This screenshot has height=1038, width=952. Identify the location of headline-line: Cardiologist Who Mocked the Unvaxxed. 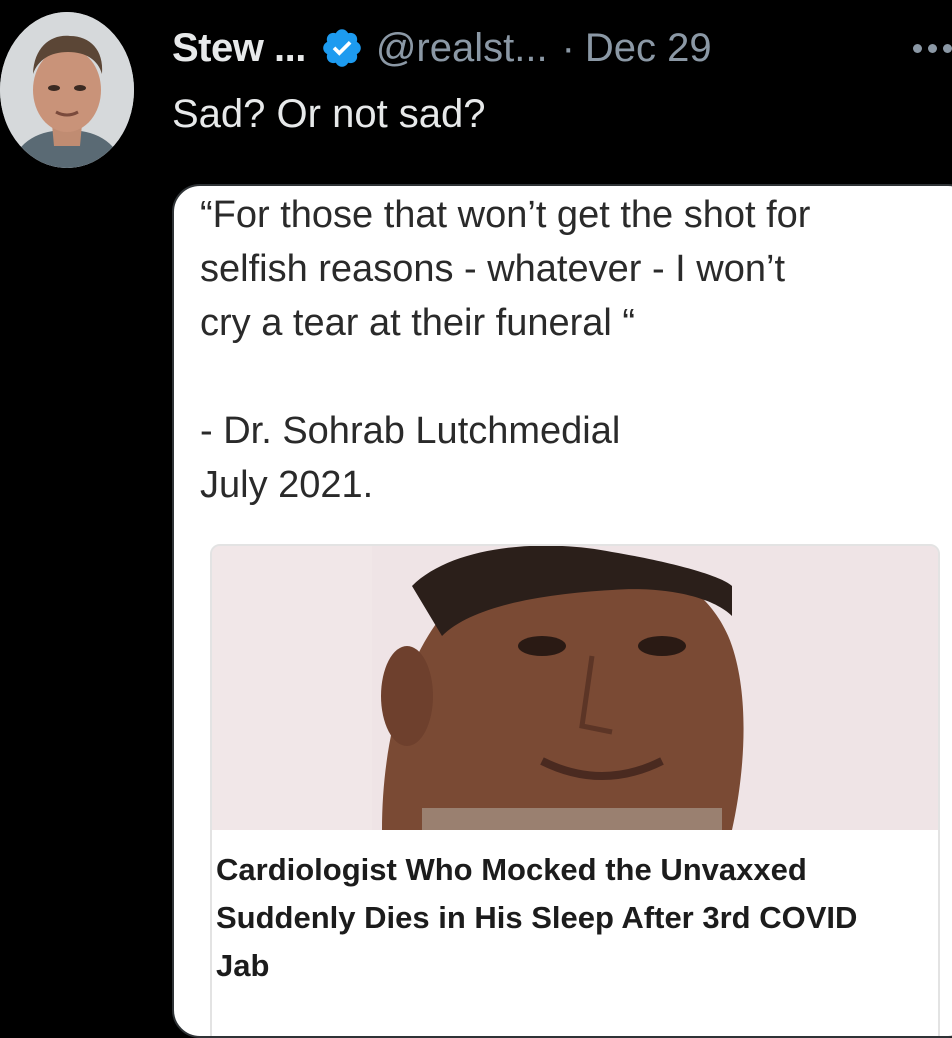
(511, 869).